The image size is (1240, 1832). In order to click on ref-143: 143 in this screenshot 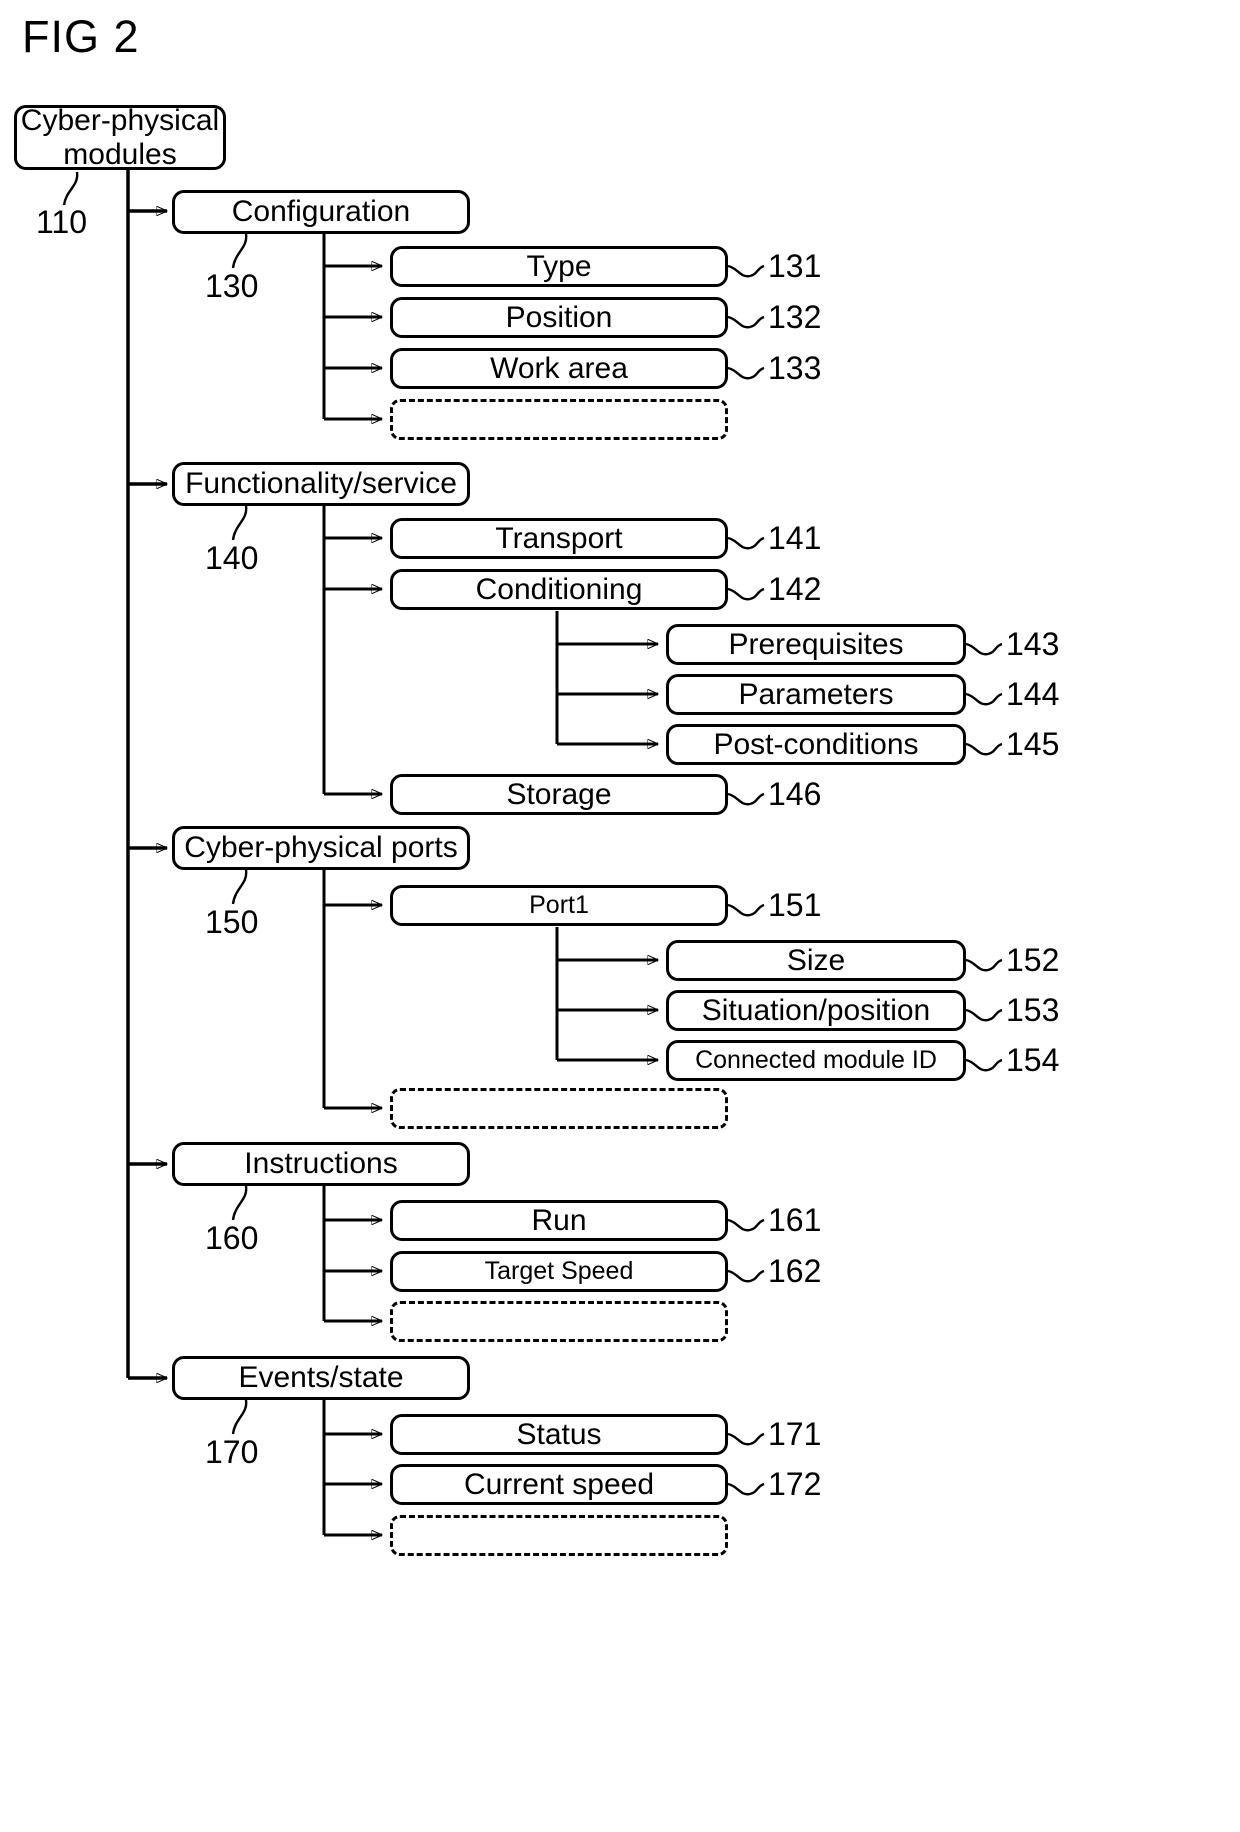, I will do `click(1033, 644)`.